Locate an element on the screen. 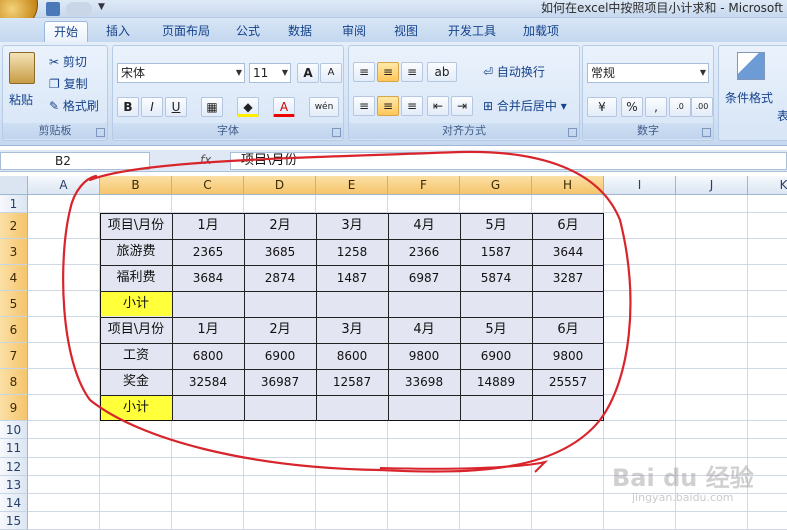 Image resolution: width=787 pixels, height=530 pixels. font-color-button: A is located at coordinates (284, 107).